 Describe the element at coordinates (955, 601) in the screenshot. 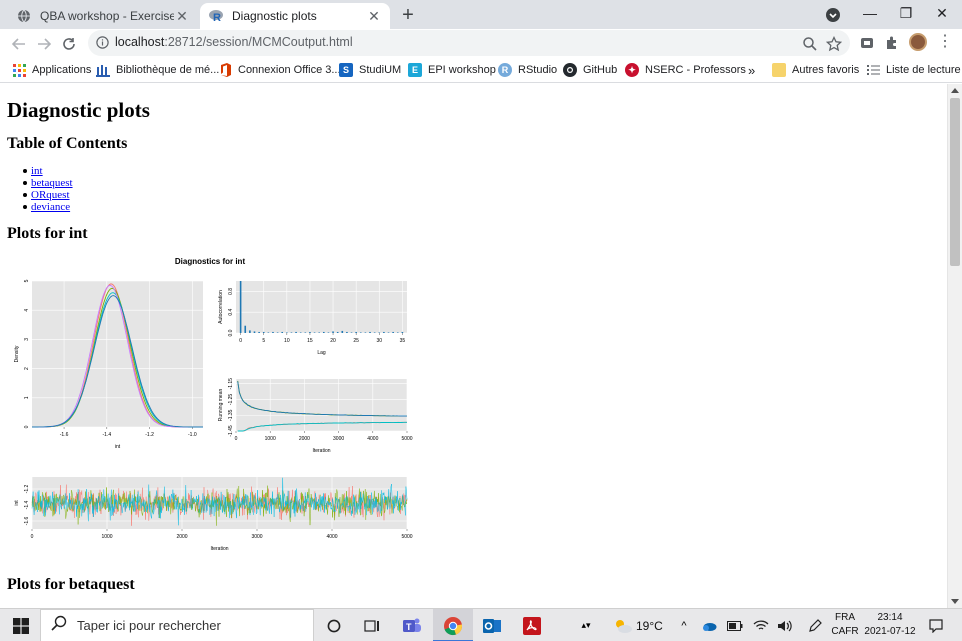

I see `scroll-down-icon` at that location.